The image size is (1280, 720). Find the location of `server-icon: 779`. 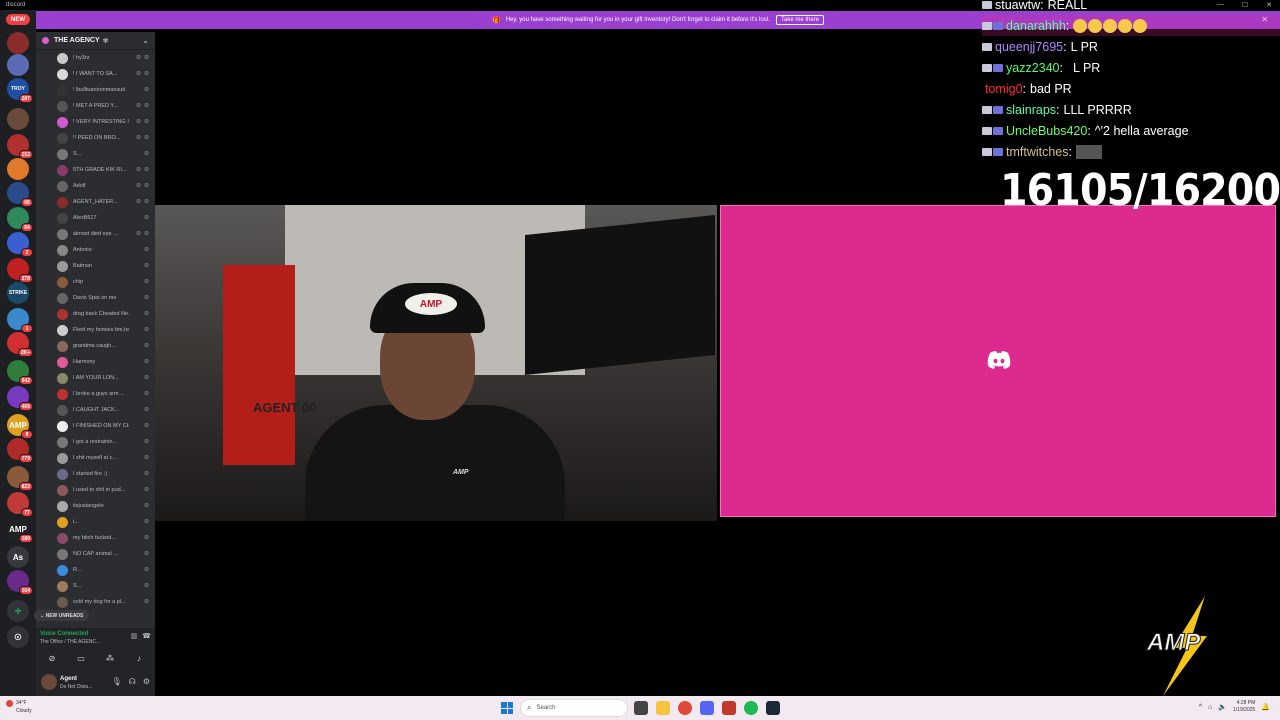

server-icon: 779 is located at coordinates (20, 450).